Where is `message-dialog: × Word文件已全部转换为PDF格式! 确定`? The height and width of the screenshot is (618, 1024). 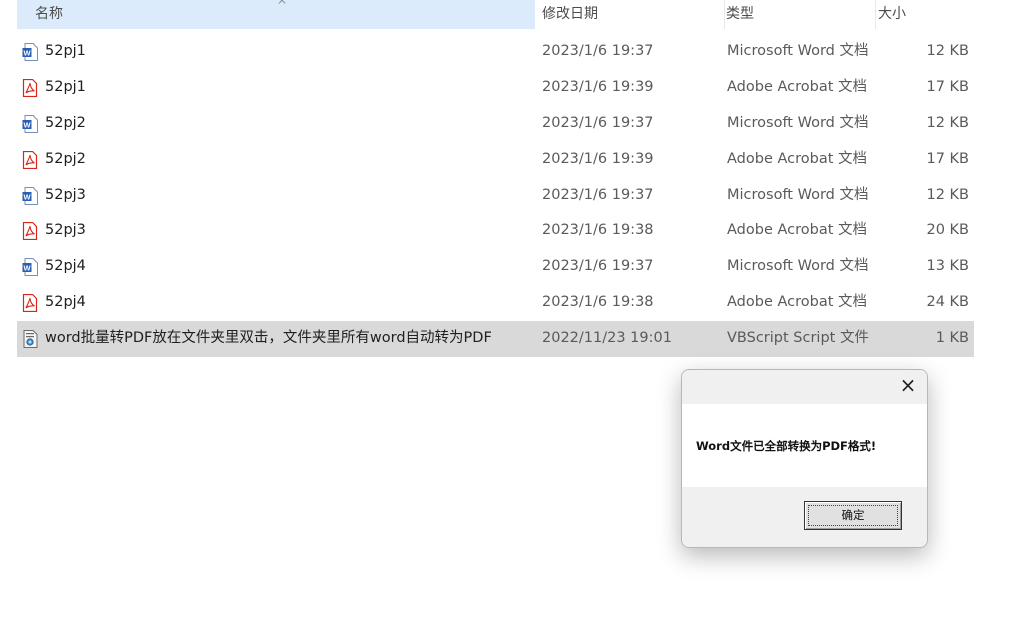 message-dialog: × Word文件已全部转换为PDF格式! 确定 is located at coordinates (804, 458).